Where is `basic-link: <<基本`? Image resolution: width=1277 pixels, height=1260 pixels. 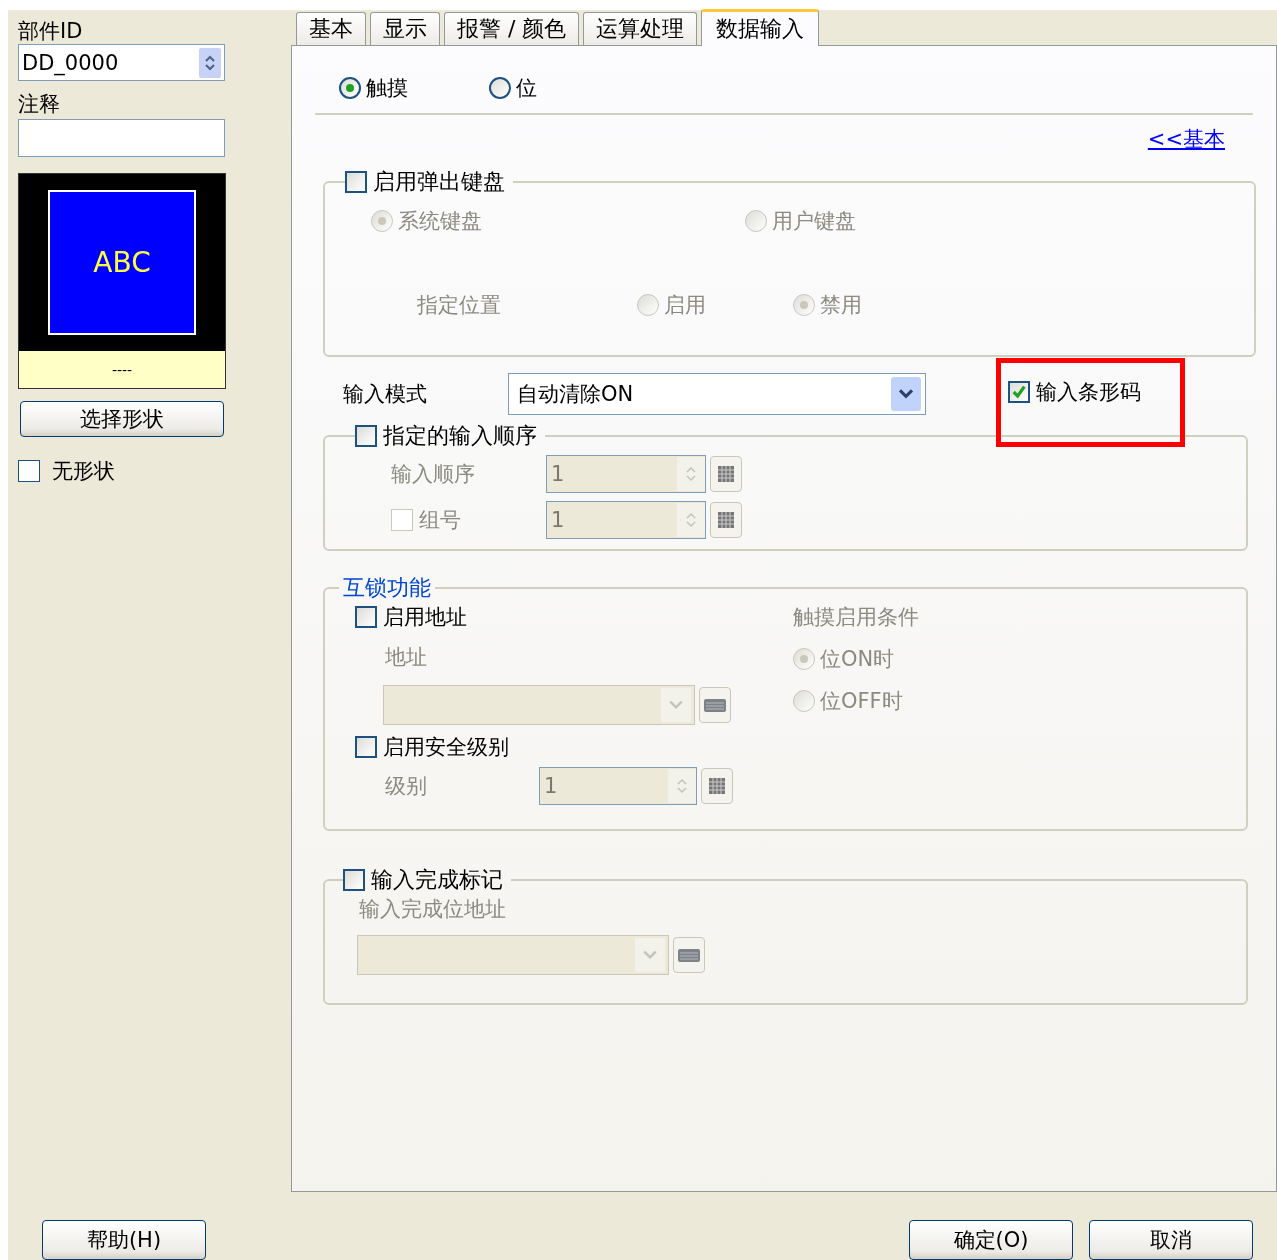
basic-link: <<基本 is located at coordinates (1186, 139).